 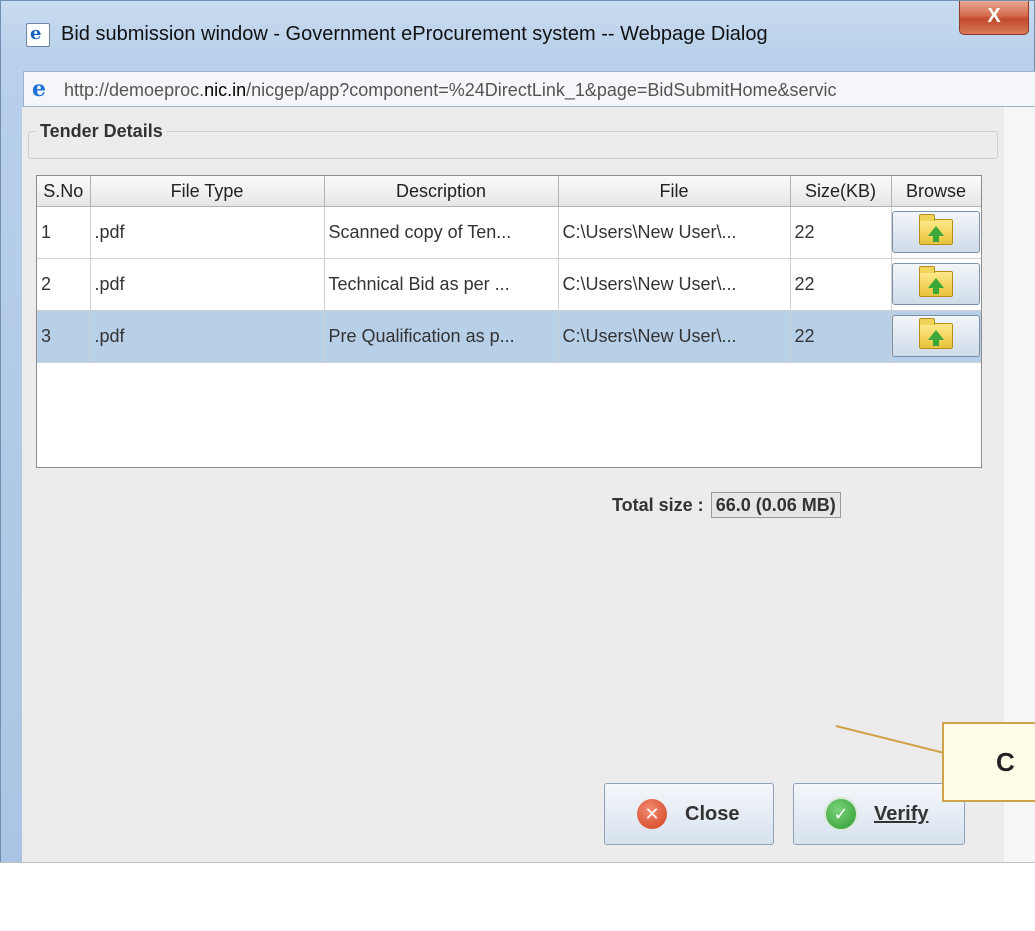 I want to click on total-size-label: Total size :, so click(x=658, y=505).